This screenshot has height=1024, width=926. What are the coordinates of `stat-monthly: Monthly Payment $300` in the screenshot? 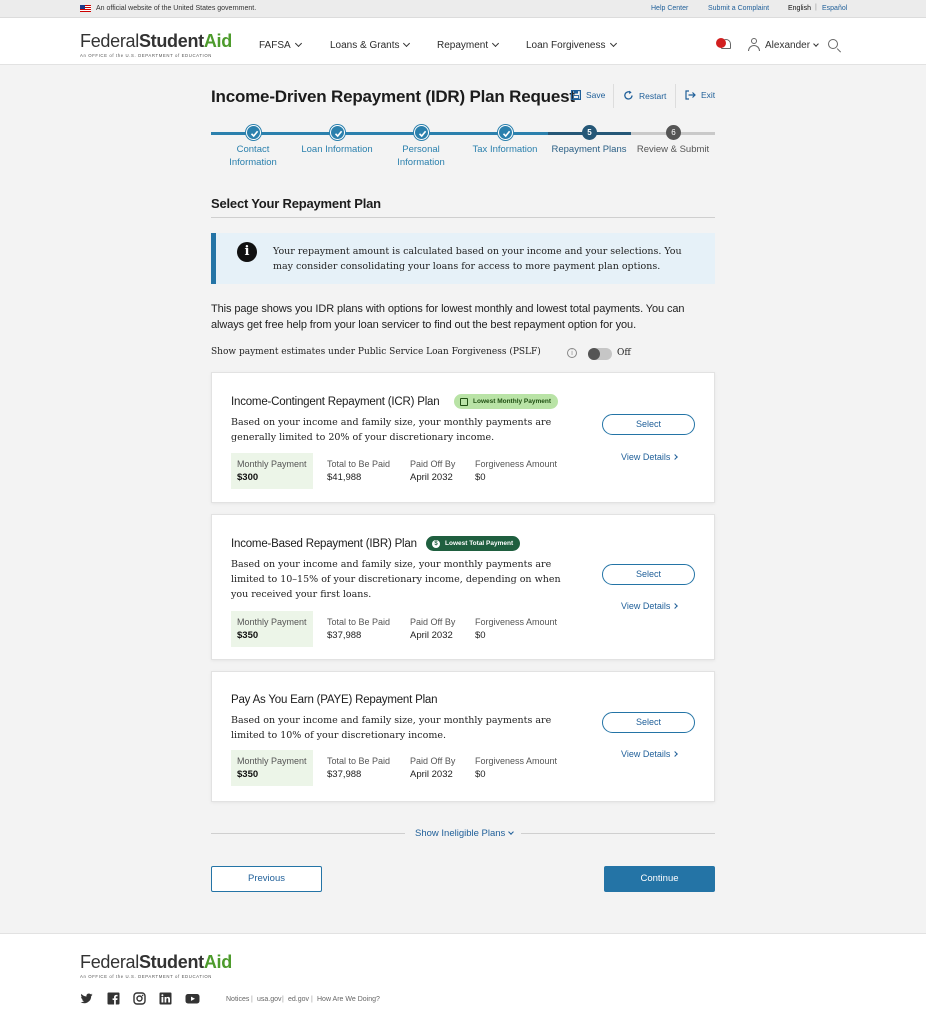 It's located at (272, 471).